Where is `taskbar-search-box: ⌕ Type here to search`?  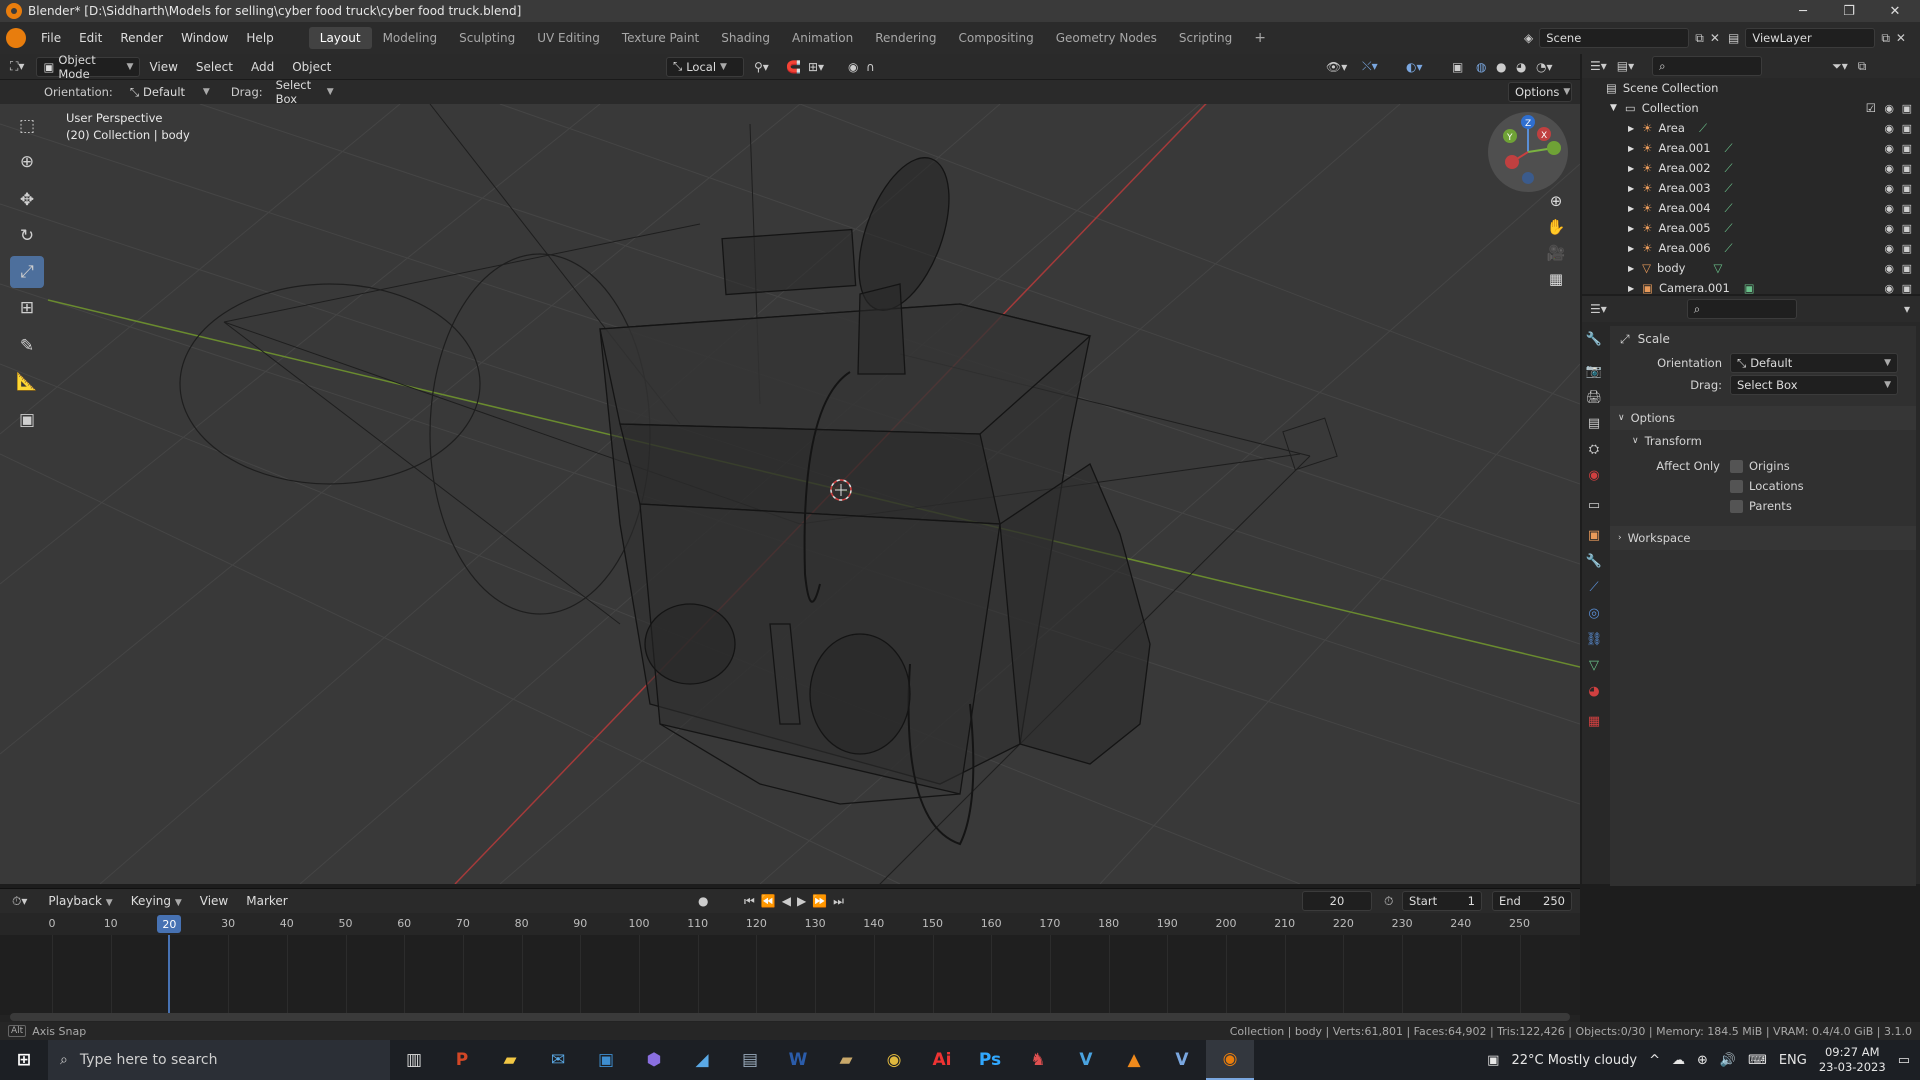 taskbar-search-box: ⌕ Type here to search is located at coordinates (219, 1060).